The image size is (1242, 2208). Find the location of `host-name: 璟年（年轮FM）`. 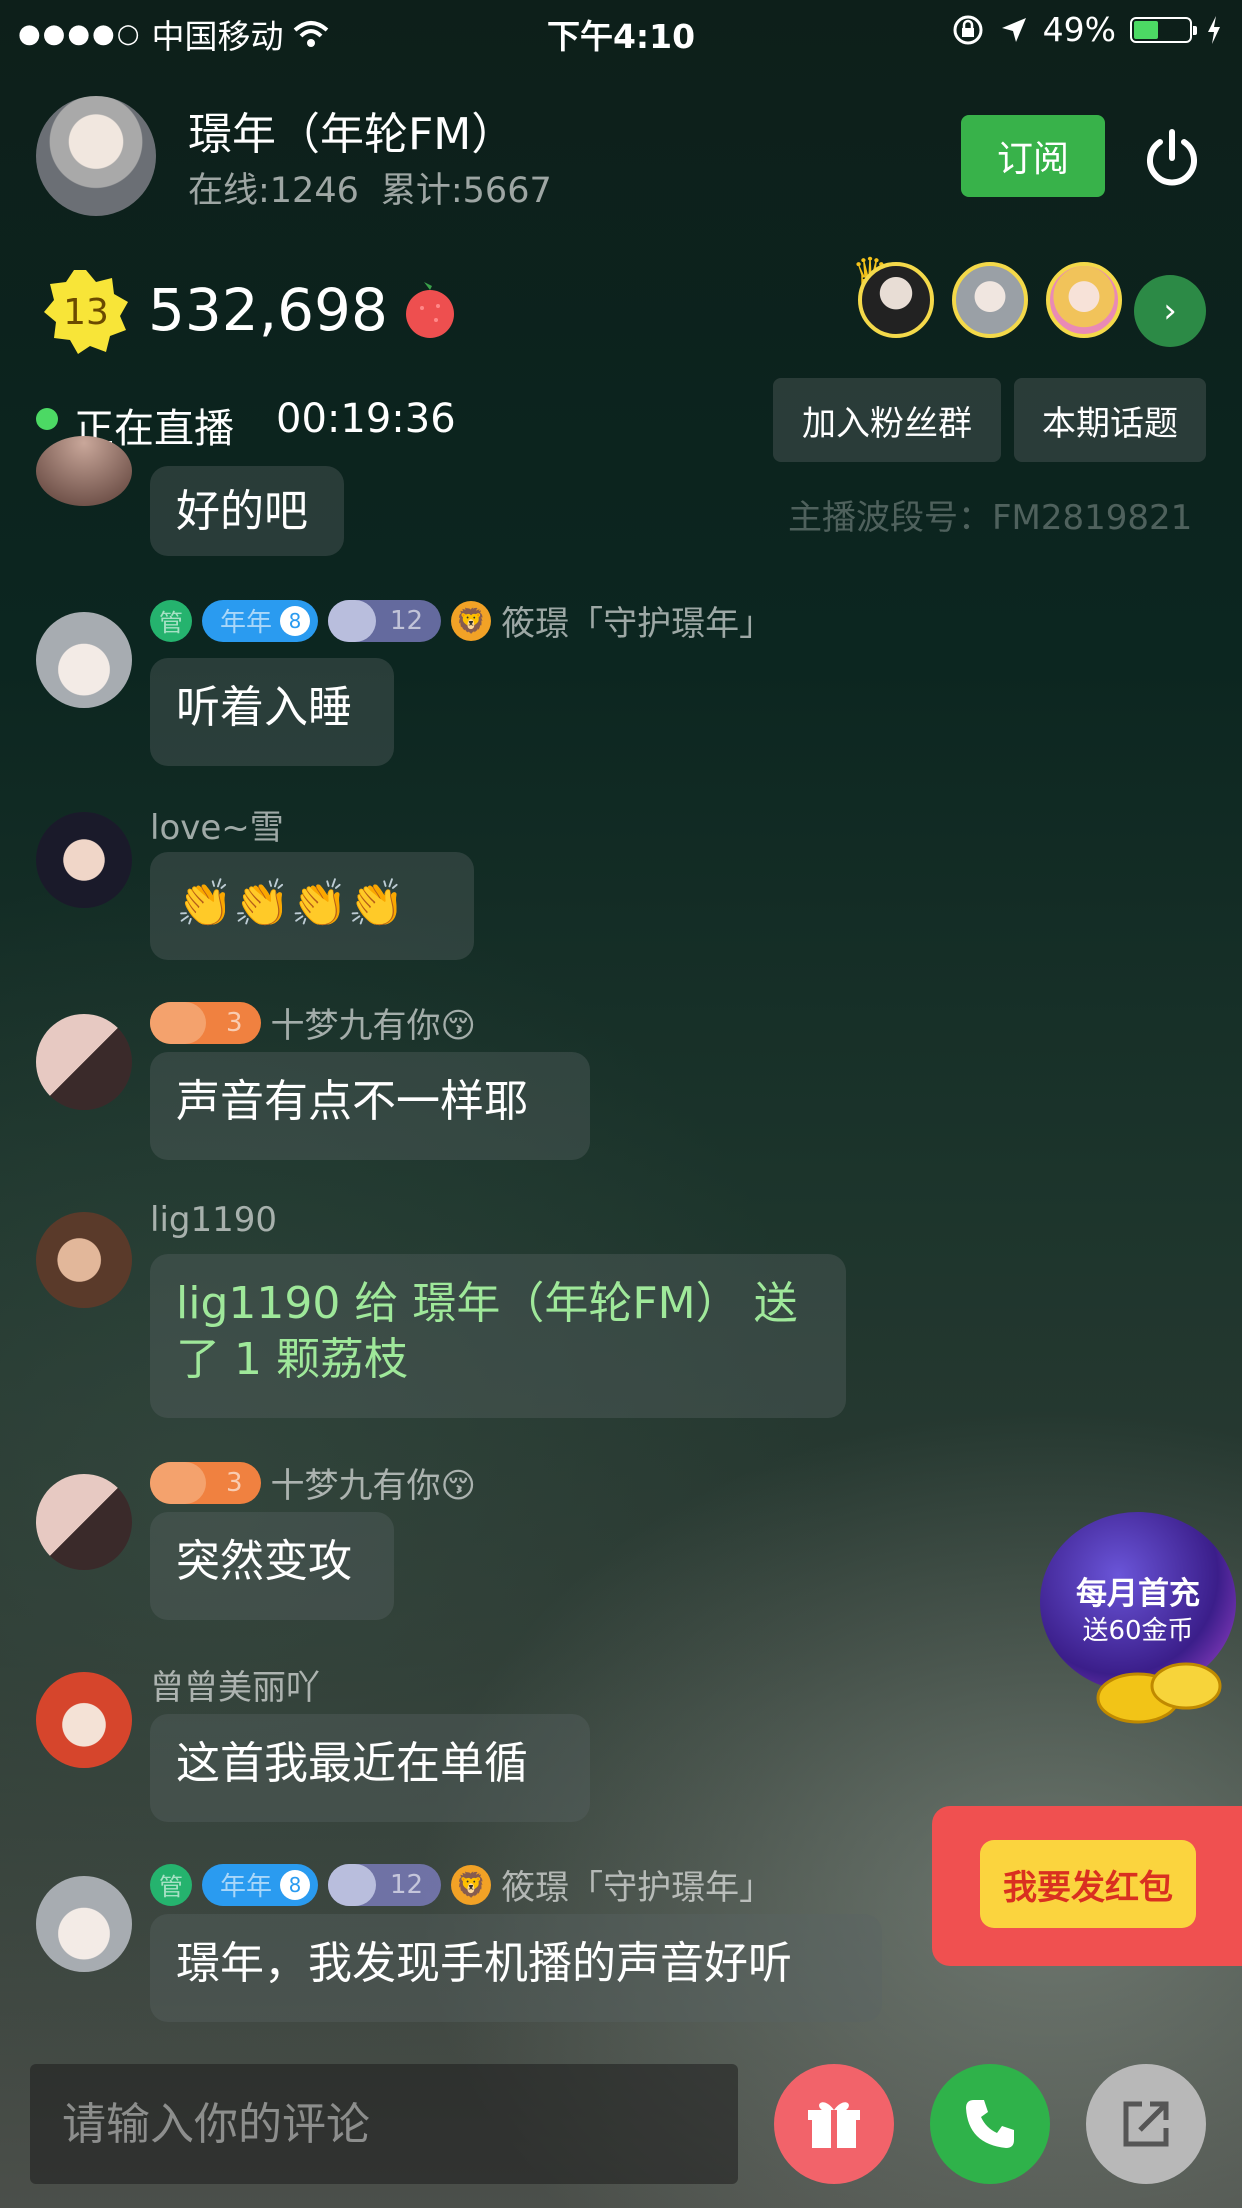

host-name: 璟年（年轮FM） is located at coordinates (352, 134).